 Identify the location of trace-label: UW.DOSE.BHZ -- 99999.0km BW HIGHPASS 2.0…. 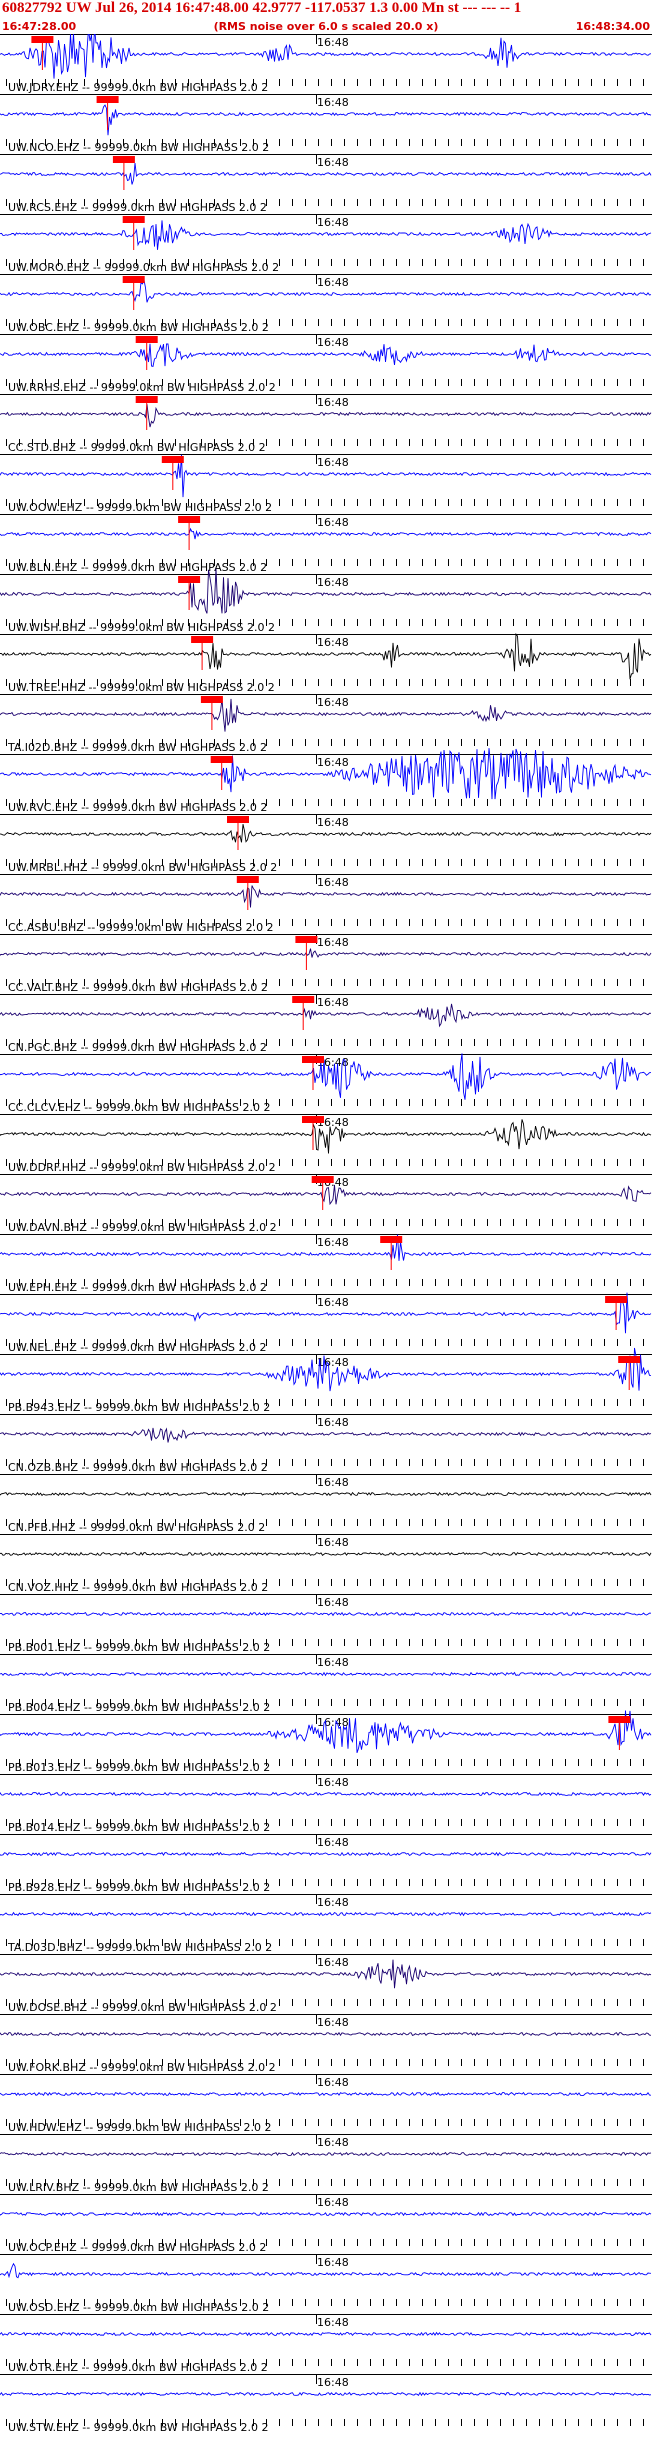
(142, 2007).